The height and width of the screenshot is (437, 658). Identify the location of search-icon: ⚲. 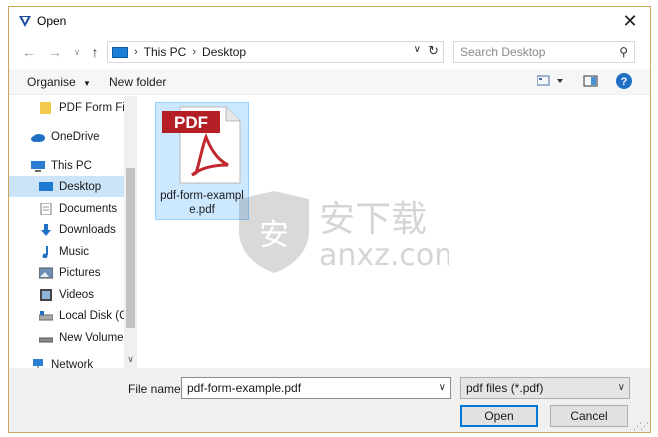
(623, 52).